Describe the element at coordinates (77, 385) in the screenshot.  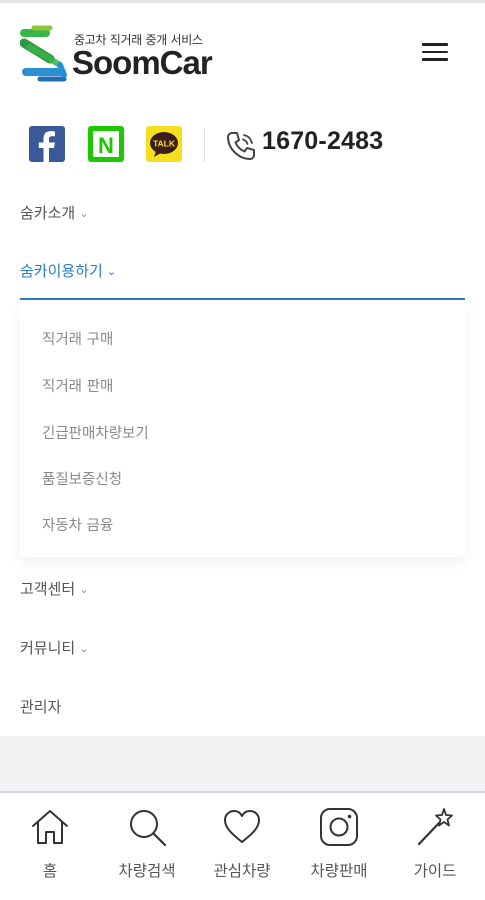
I see `submenu-item-direct-sell: 직거래 판매` at that location.